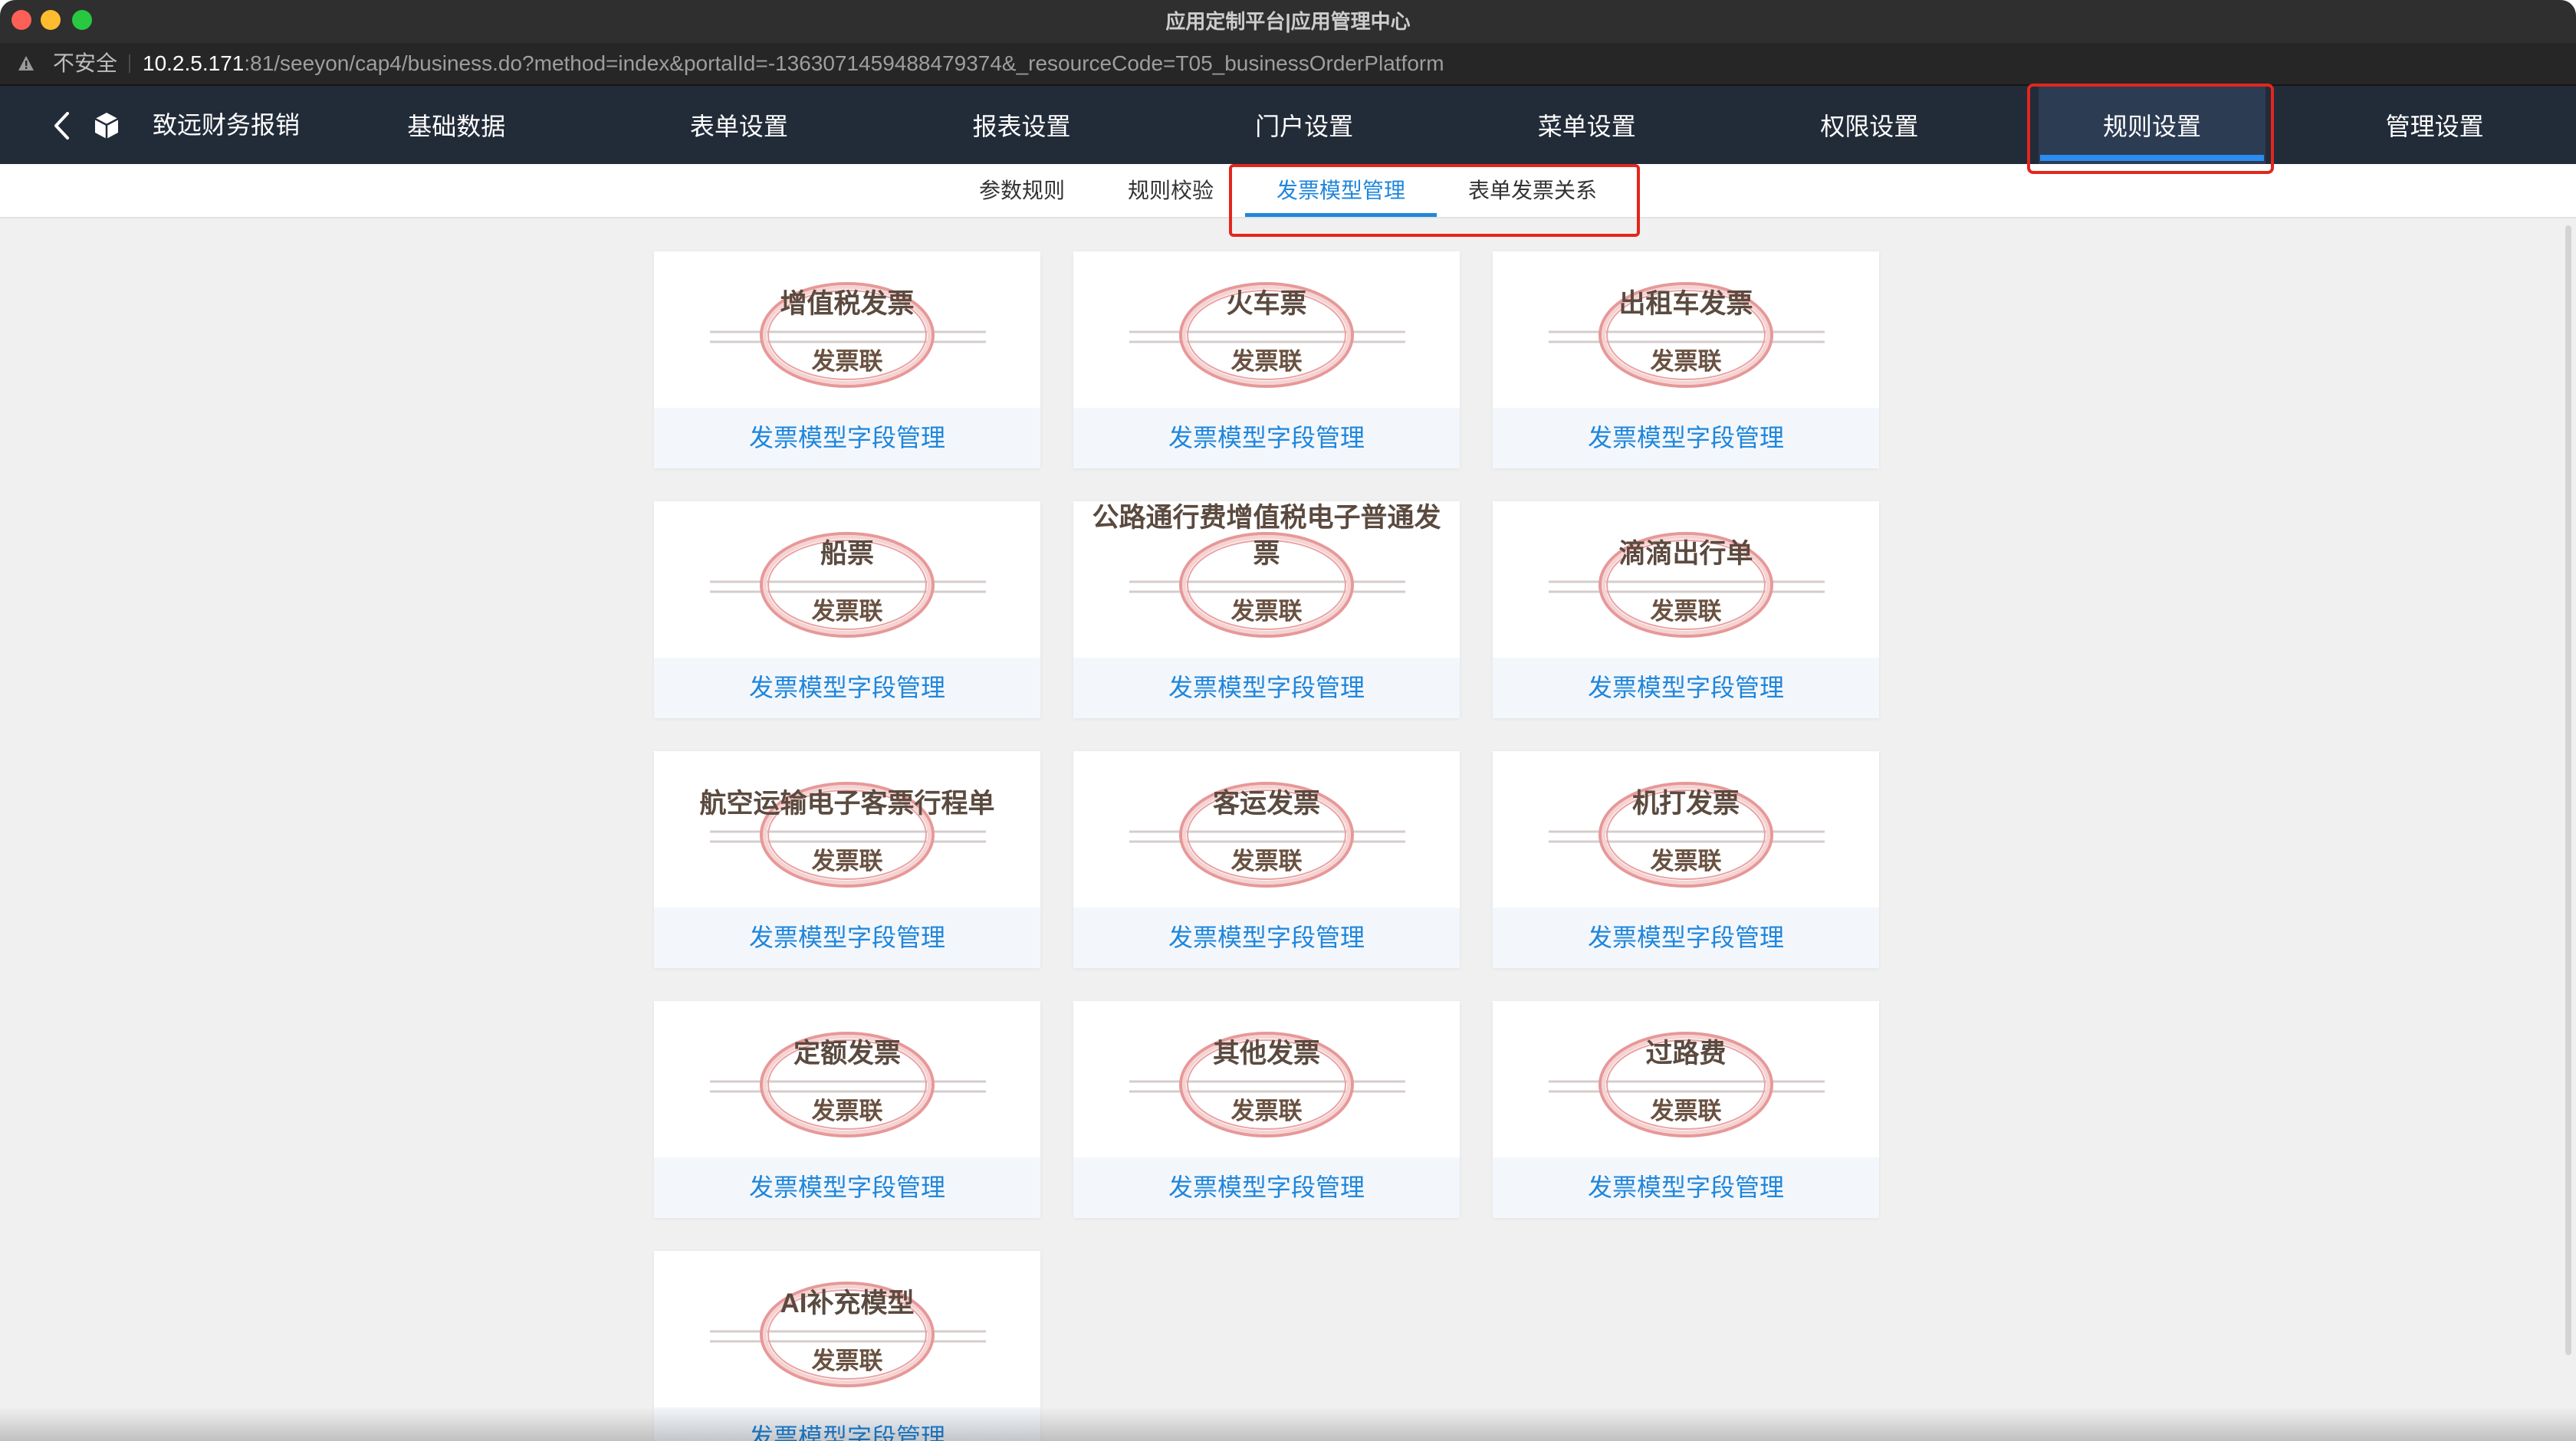 Image resolution: width=2576 pixels, height=1441 pixels. What do you see at coordinates (85, 64) in the screenshot?
I see `security-status-label: 不安全` at bounding box center [85, 64].